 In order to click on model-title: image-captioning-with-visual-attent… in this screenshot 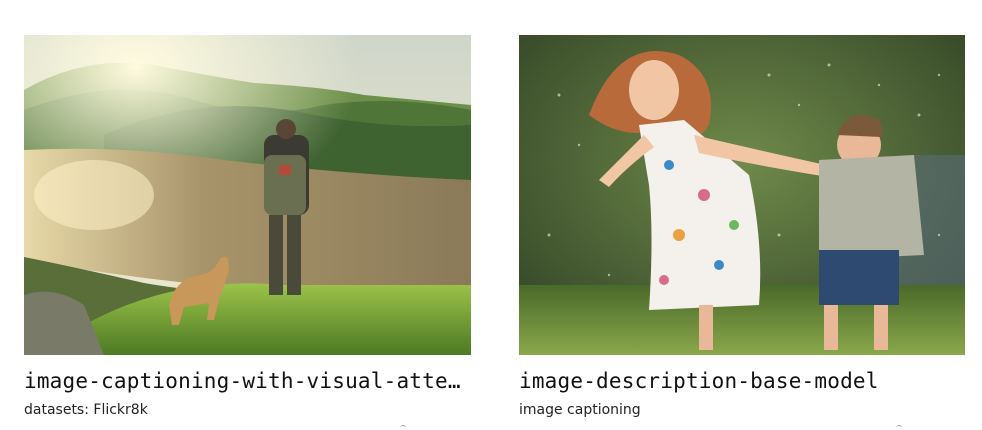, I will do `click(247, 381)`.